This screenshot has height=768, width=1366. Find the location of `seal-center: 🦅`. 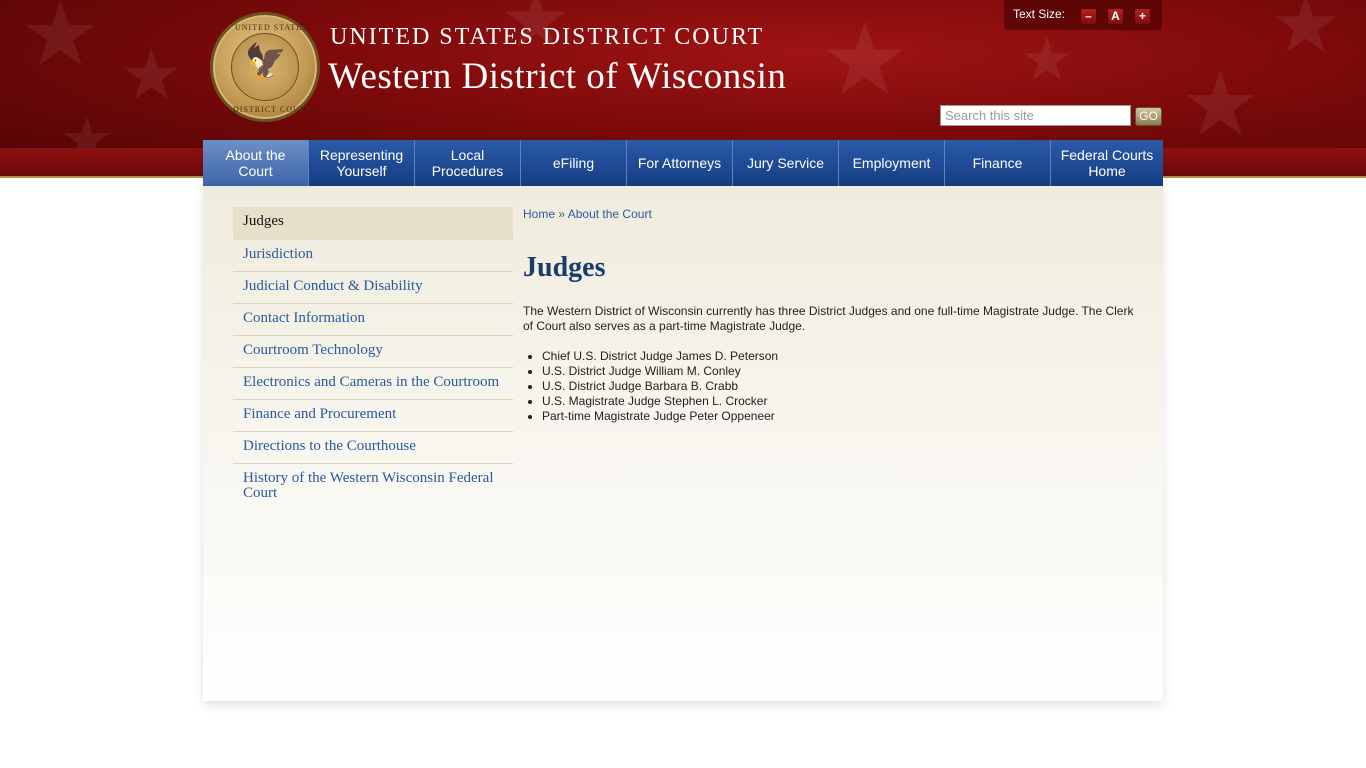

seal-center: 🦅 is located at coordinates (265, 67).